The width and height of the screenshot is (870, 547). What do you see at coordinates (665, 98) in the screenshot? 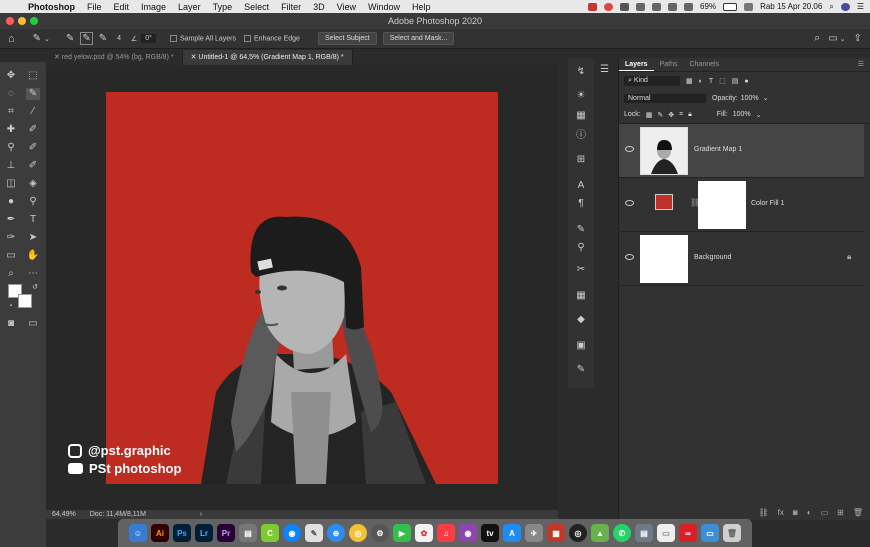
I see `blend-mode-select: Normal` at bounding box center [665, 98].